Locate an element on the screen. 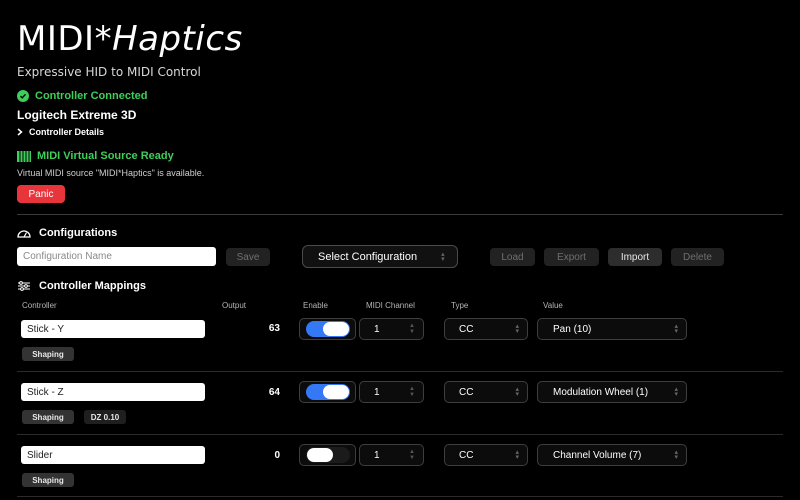 Image resolution: width=800 pixels, height=500 pixels. value-select: Modulation Wheel (1) ▴ ▾ is located at coordinates (612, 392).